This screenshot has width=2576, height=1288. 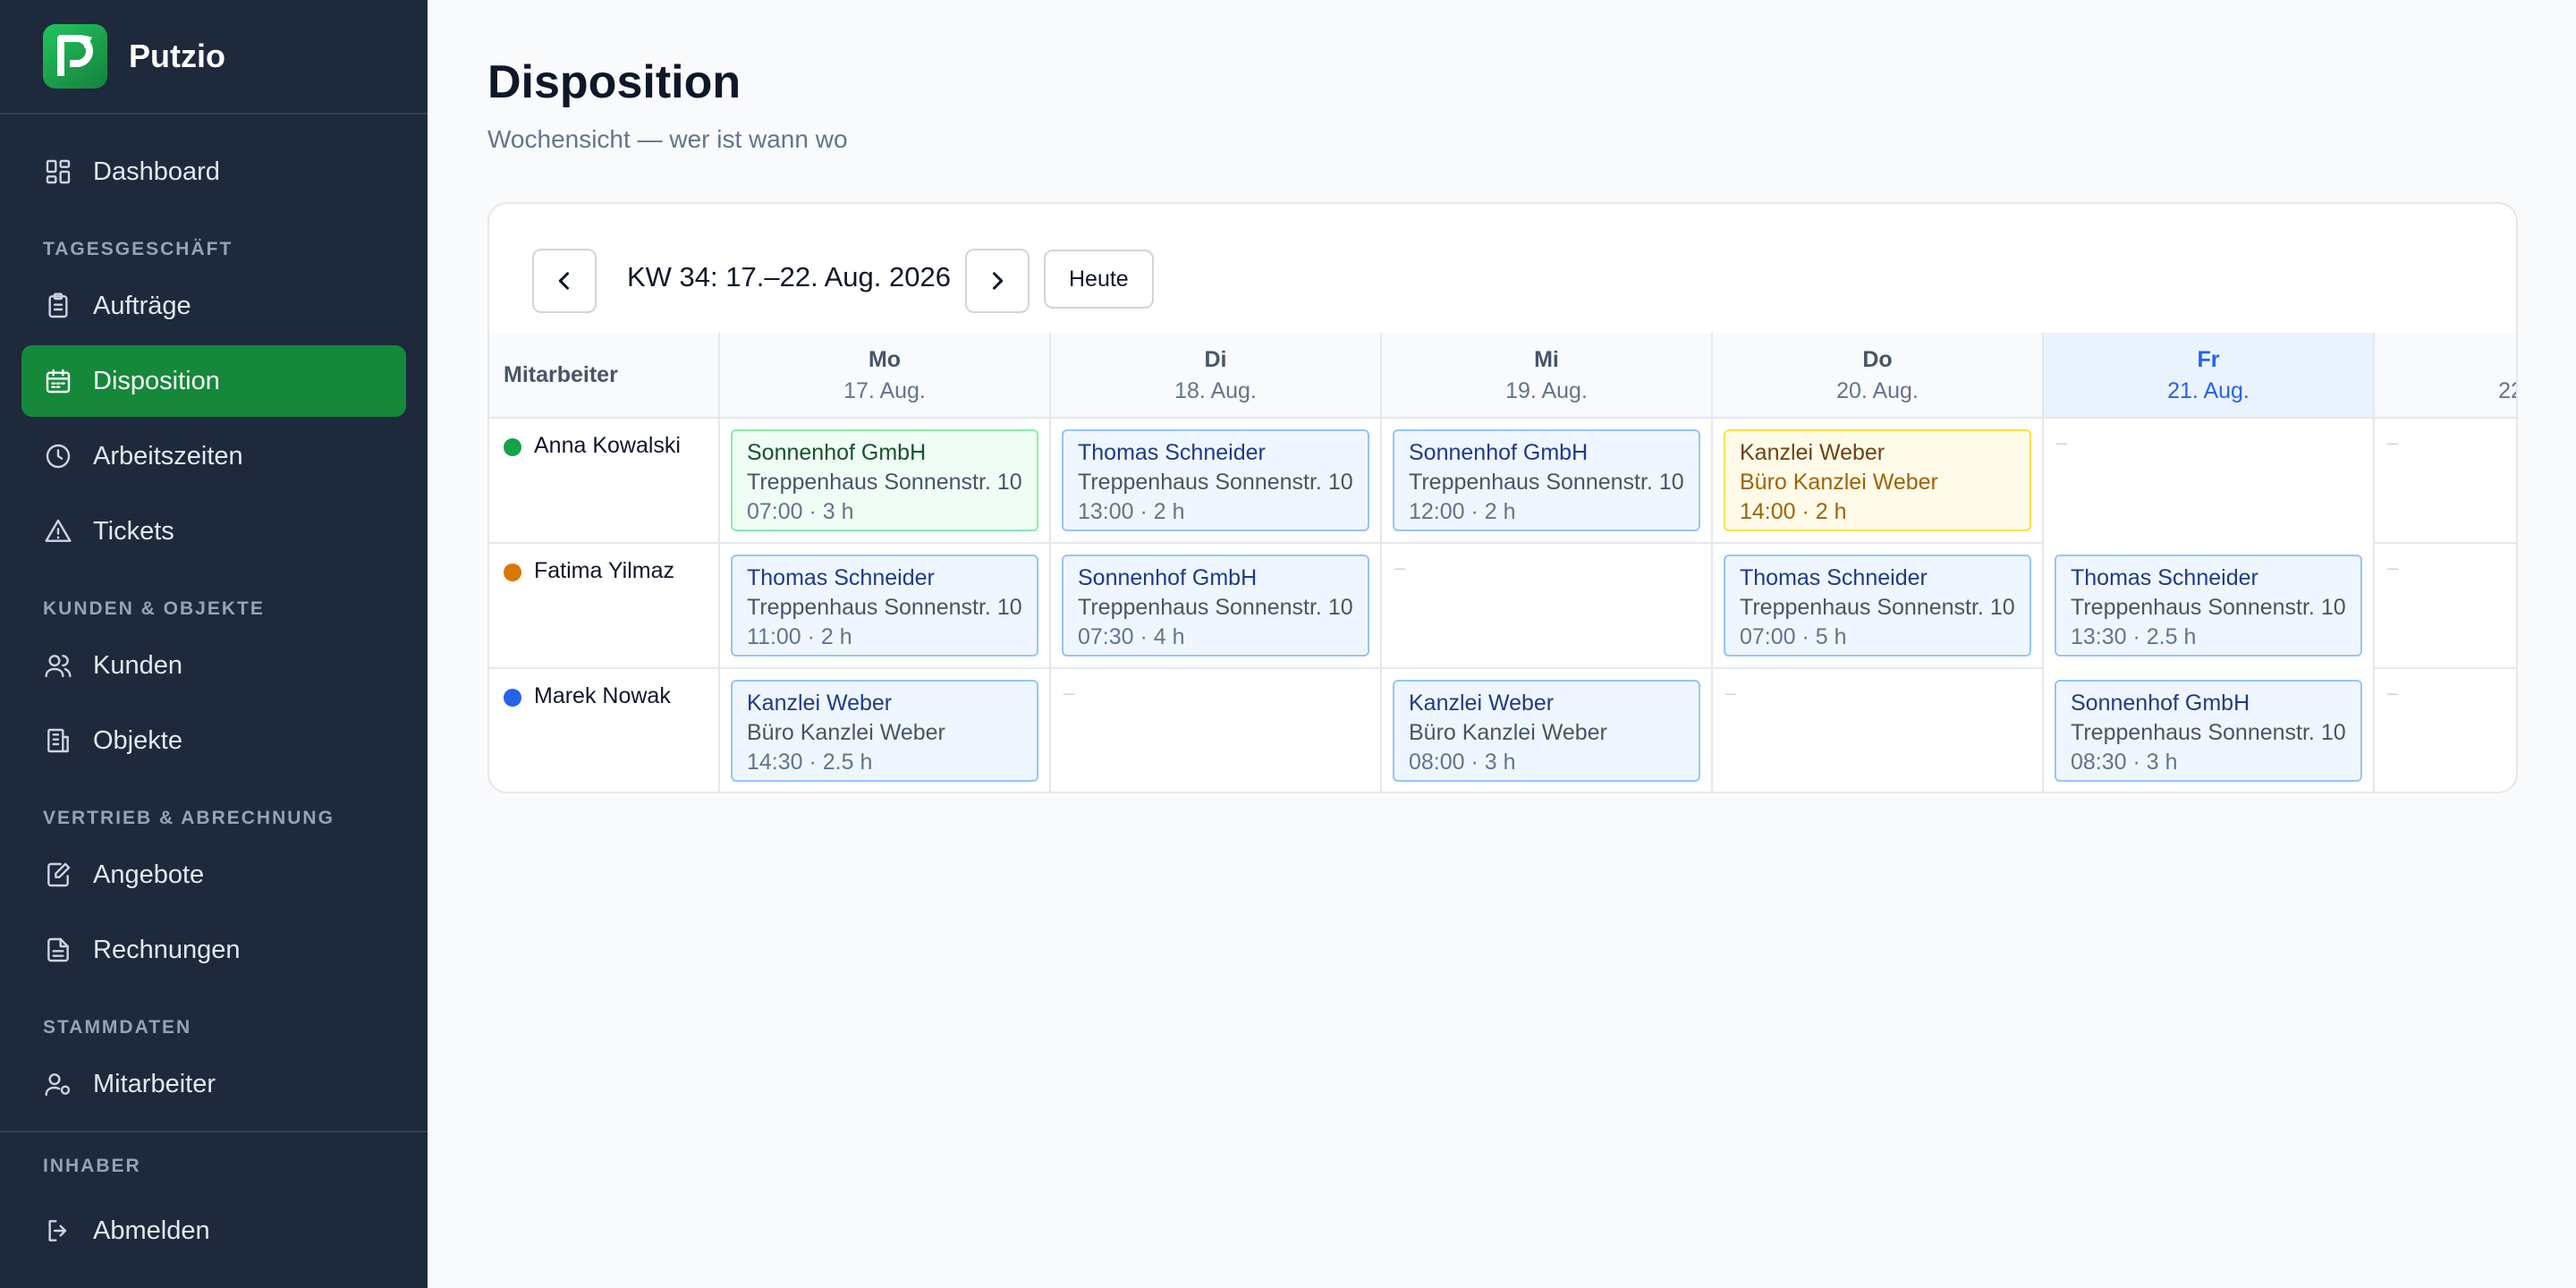 What do you see at coordinates (2209, 376) in the screenshot?
I see `day-header-4: Fr 21. Aug.` at bounding box center [2209, 376].